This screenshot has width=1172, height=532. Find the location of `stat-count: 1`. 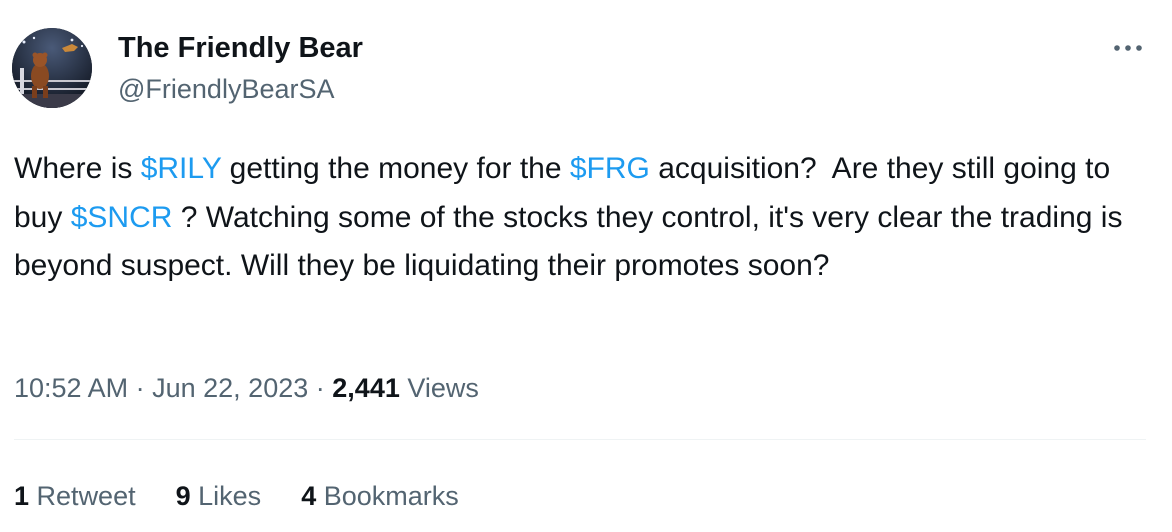

stat-count: 1 is located at coordinates (22, 496).